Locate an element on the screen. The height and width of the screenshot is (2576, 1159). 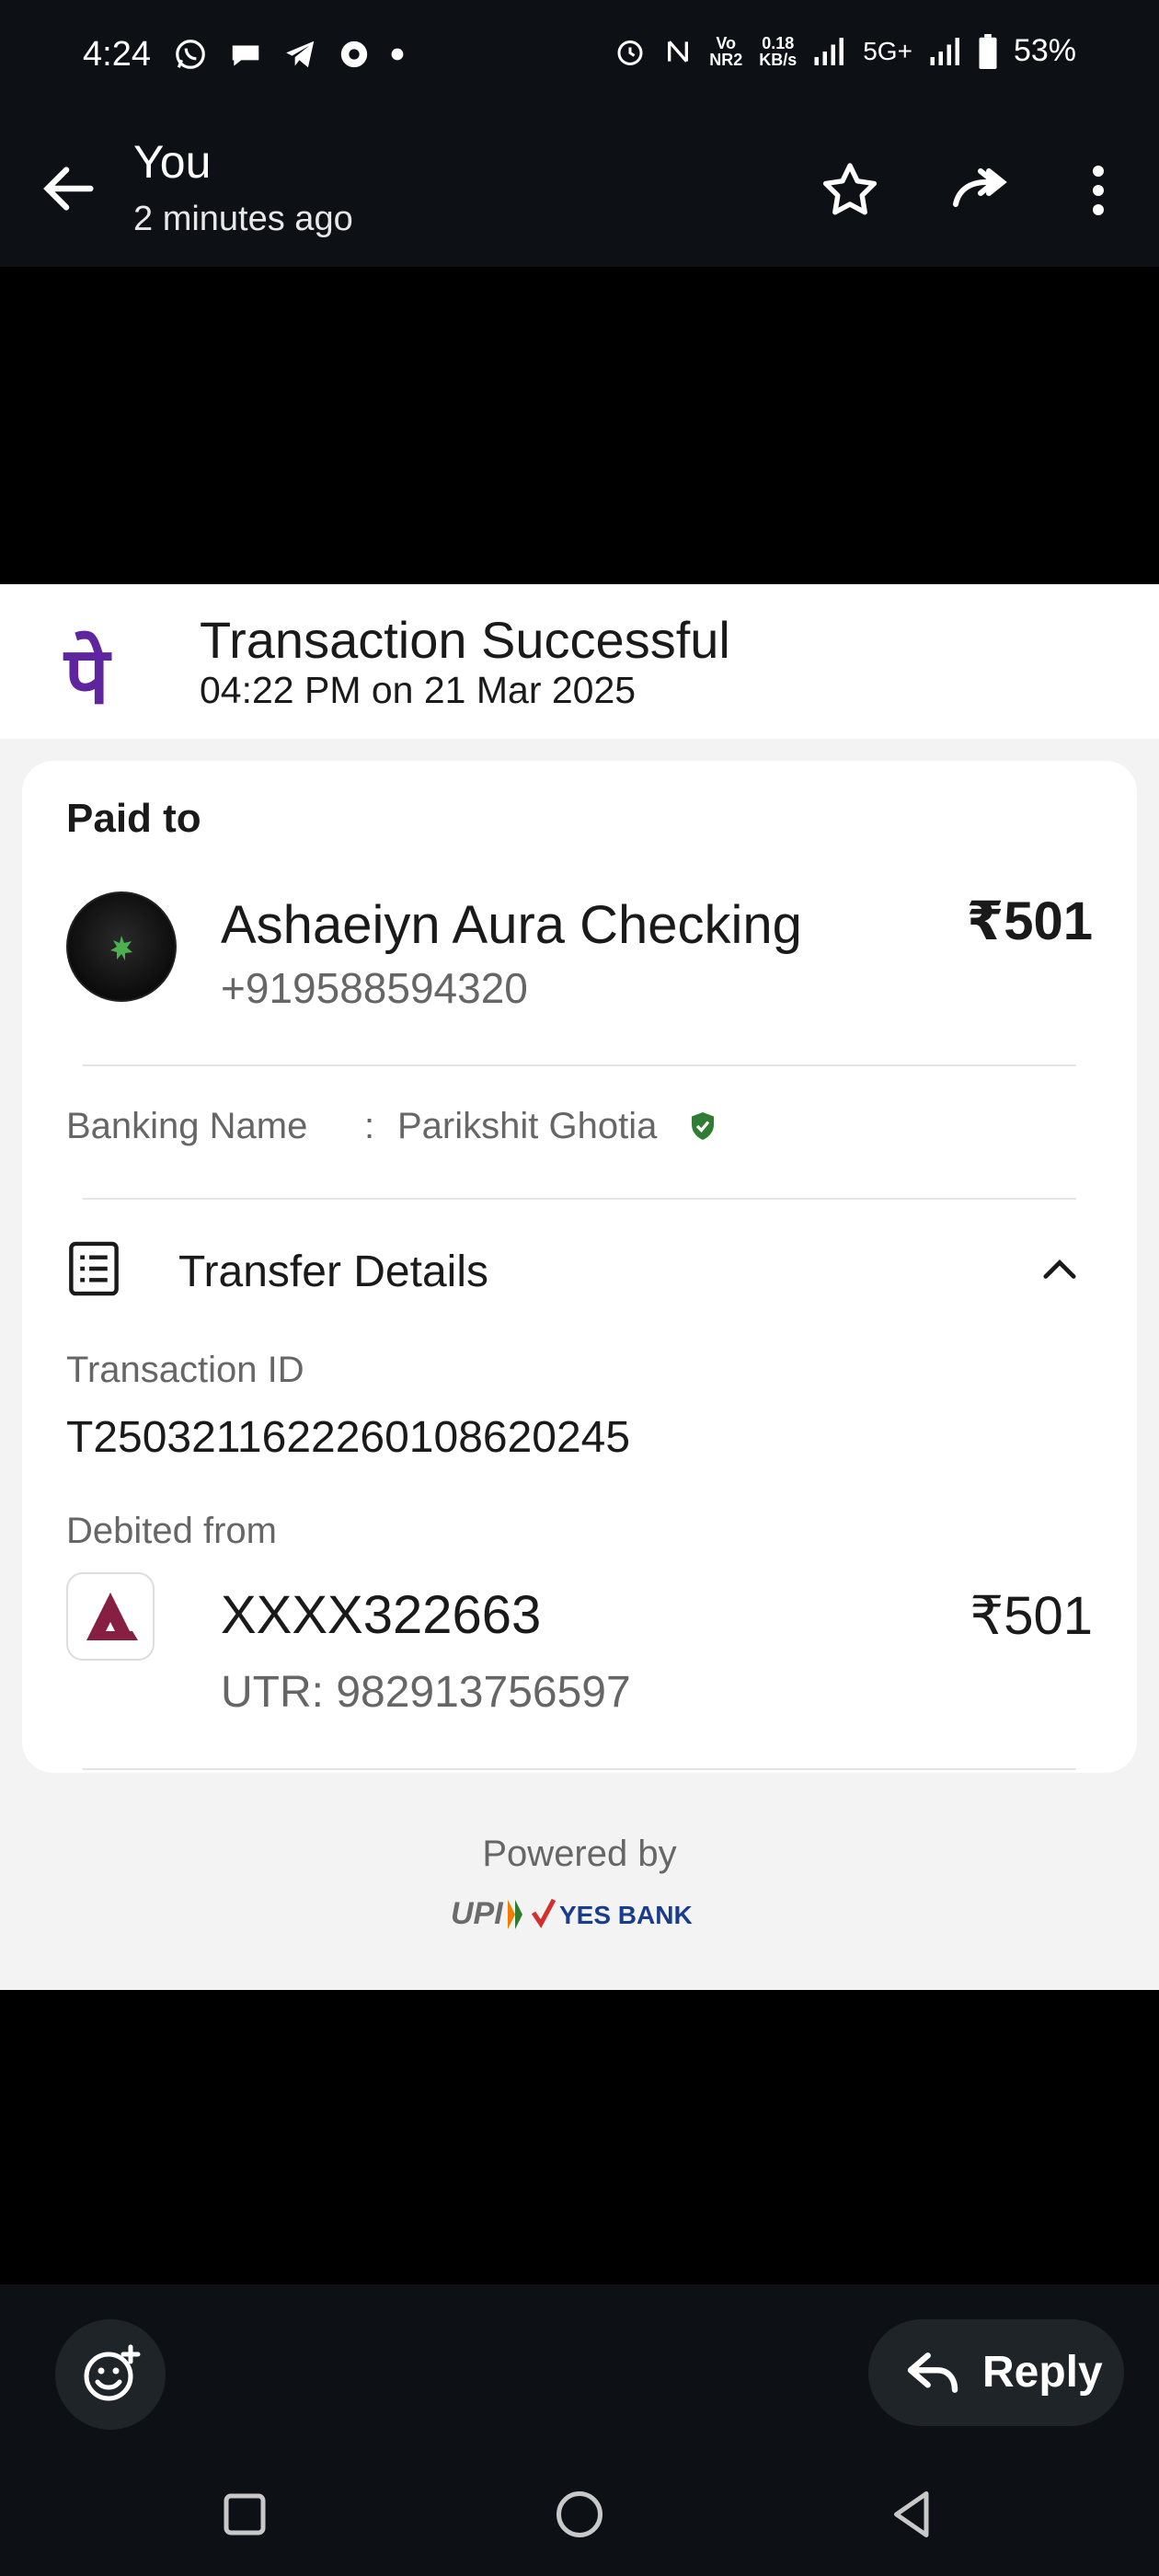
upi-yes-bank-logo: UPI YES BANK is located at coordinates (572, 1913).